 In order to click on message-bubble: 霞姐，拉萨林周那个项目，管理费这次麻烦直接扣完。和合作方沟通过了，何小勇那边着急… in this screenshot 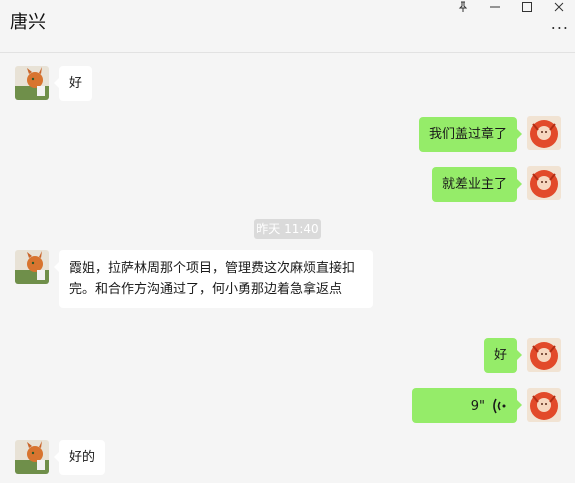, I will do `click(213, 279)`.